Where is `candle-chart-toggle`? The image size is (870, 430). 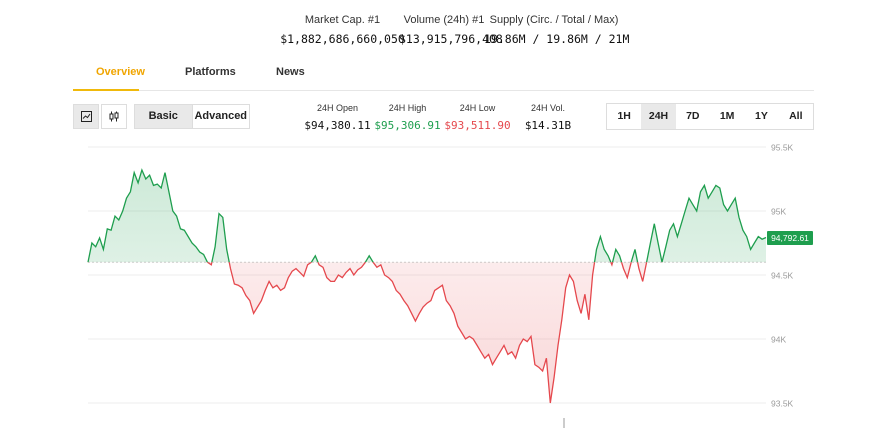 candle-chart-toggle is located at coordinates (114, 116).